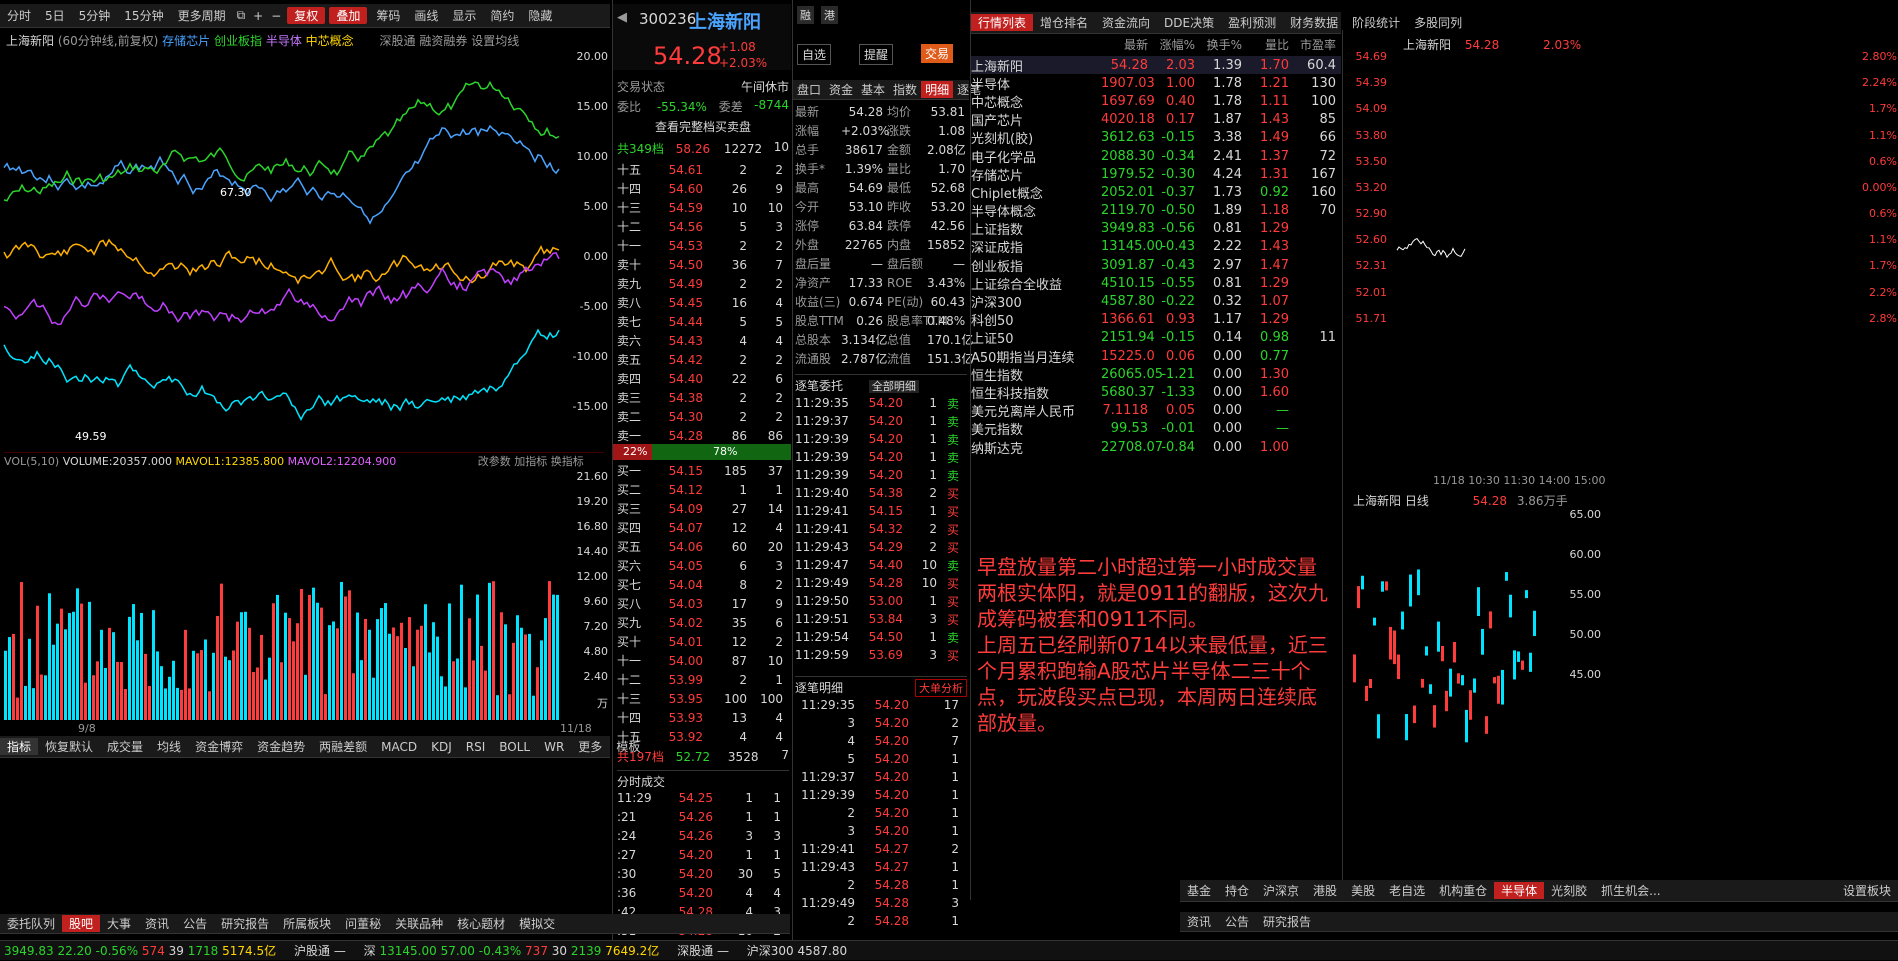  Describe the element at coordinates (1064, 22) in the screenshot. I see `market-tab: 增仓排名` at that location.